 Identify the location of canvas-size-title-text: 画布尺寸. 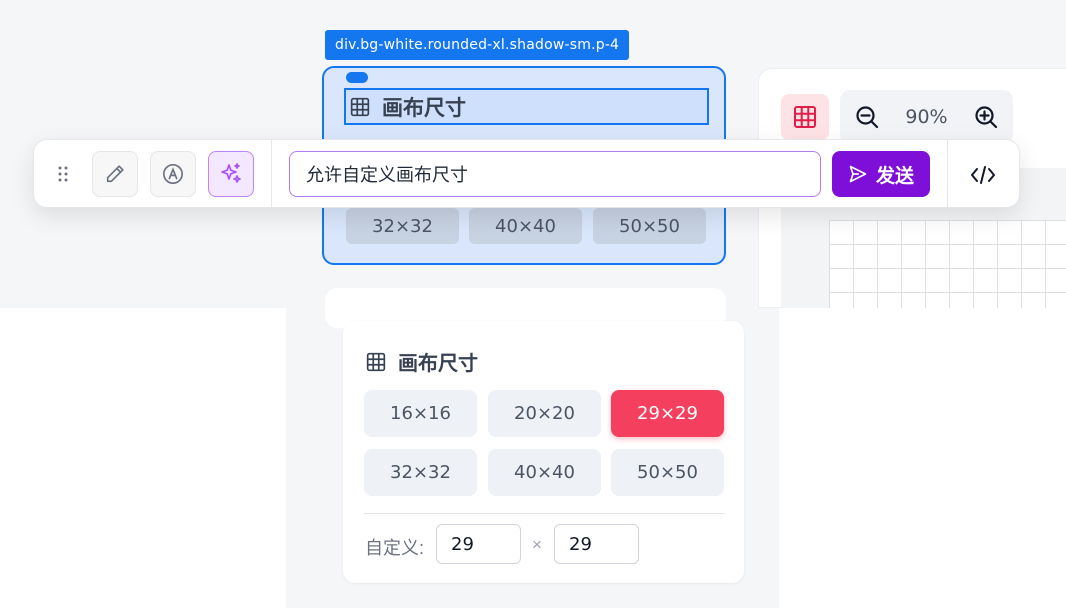
(438, 364).